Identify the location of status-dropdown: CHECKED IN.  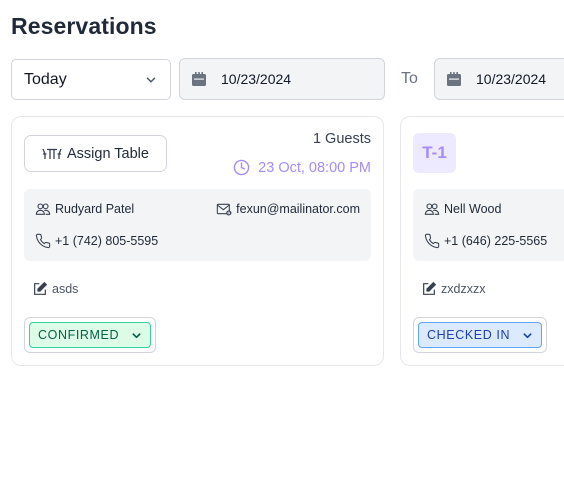
(480, 335).